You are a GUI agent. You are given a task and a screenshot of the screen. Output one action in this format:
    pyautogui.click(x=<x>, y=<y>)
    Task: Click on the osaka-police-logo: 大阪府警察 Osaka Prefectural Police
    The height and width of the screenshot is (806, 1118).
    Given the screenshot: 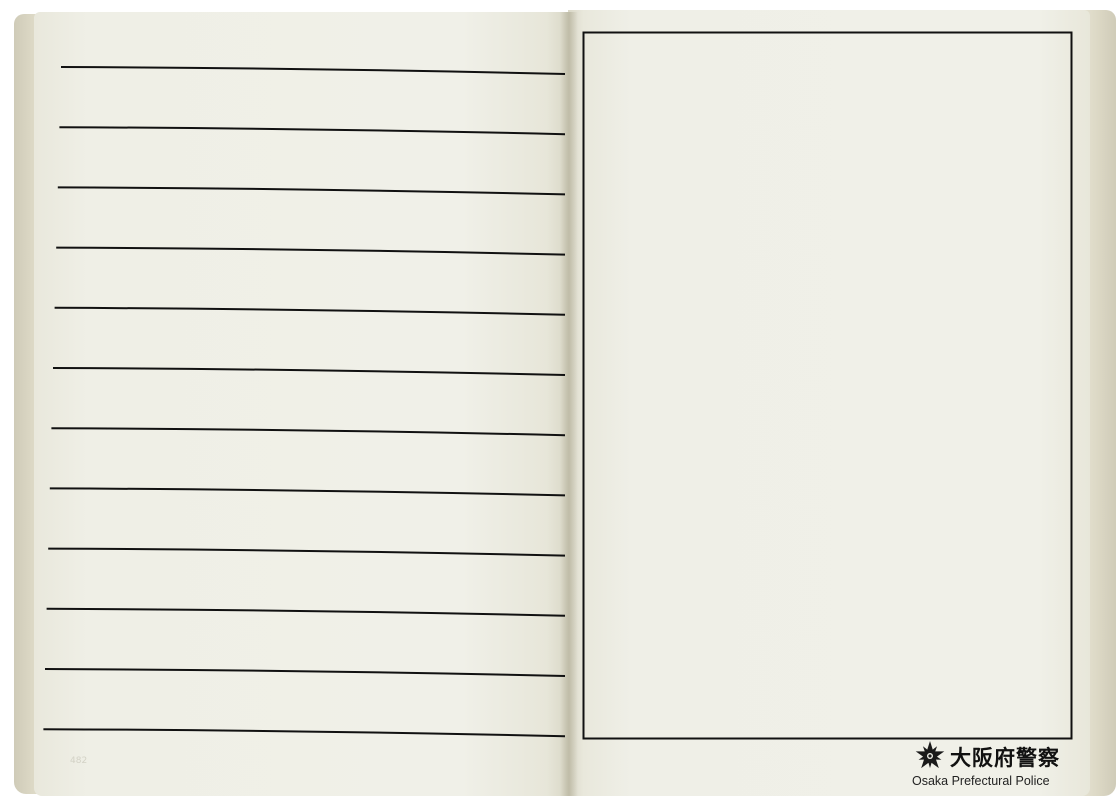 What is the action you would take?
    pyautogui.click(x=990, y=766)
    